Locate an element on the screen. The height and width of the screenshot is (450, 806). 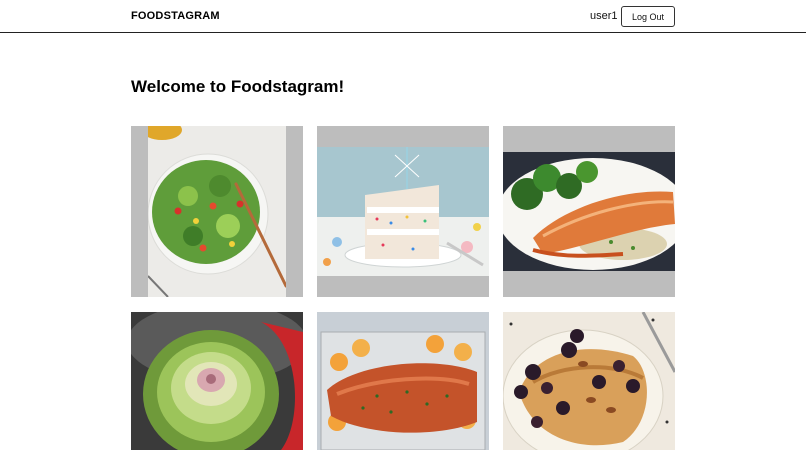
baked-salmon-tray-image is located at coordinates (403, 381).